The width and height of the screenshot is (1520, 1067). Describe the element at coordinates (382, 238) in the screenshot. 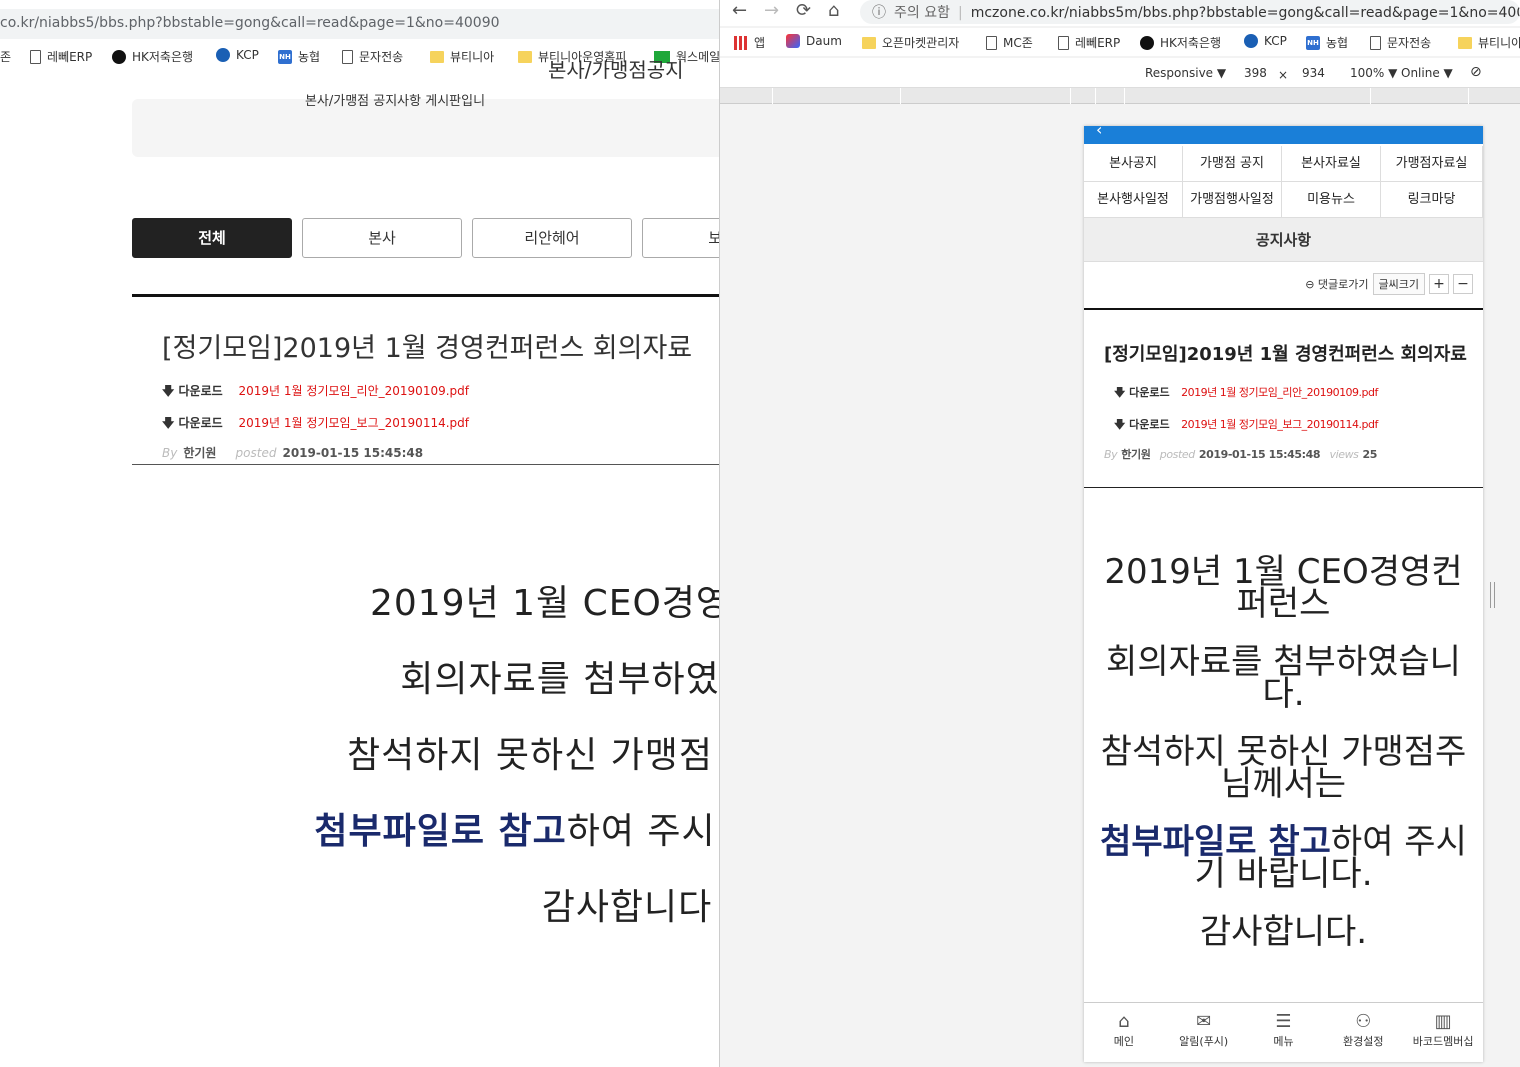

I see `category-tab-hq: 본사` at that location.